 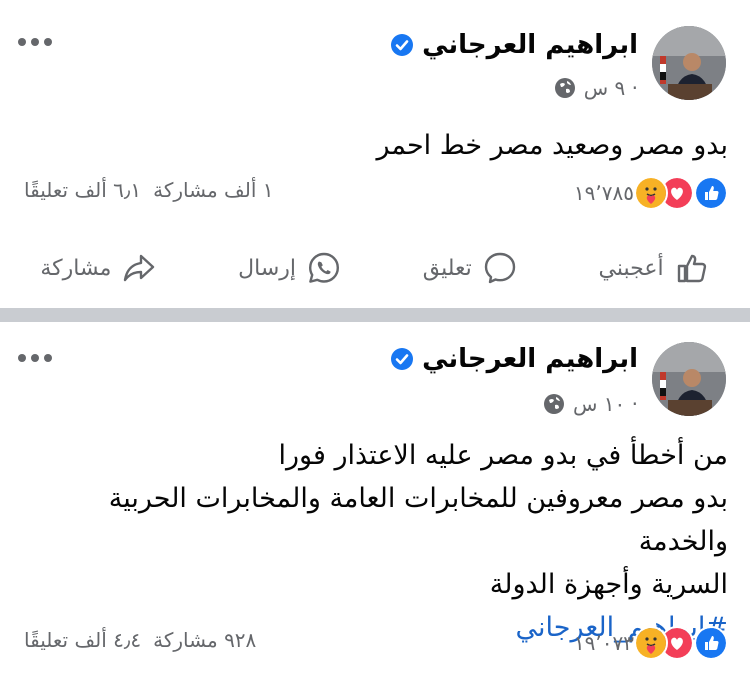 I want to click on post-text-line: السرية وأجهزة الدولة, so click(x=608, y=584).